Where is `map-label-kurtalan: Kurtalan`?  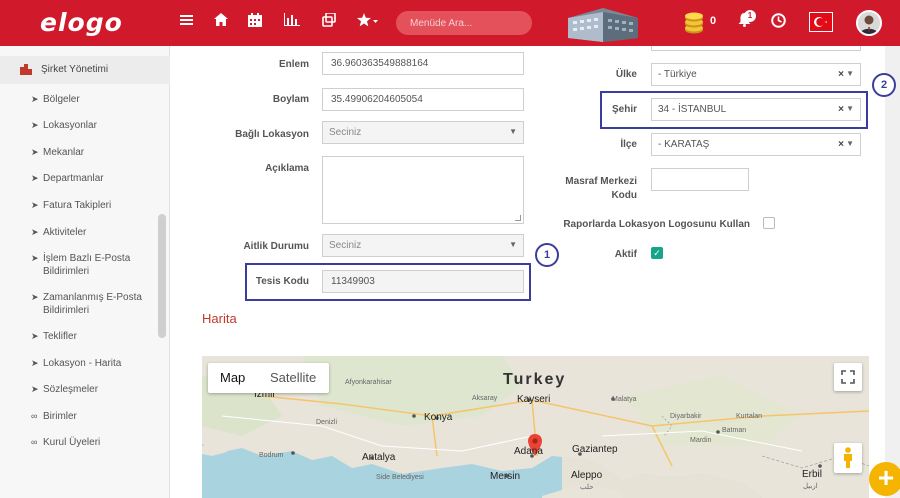
map-label-kurtalan: Kurtalan is located at coordinates (749, 416).